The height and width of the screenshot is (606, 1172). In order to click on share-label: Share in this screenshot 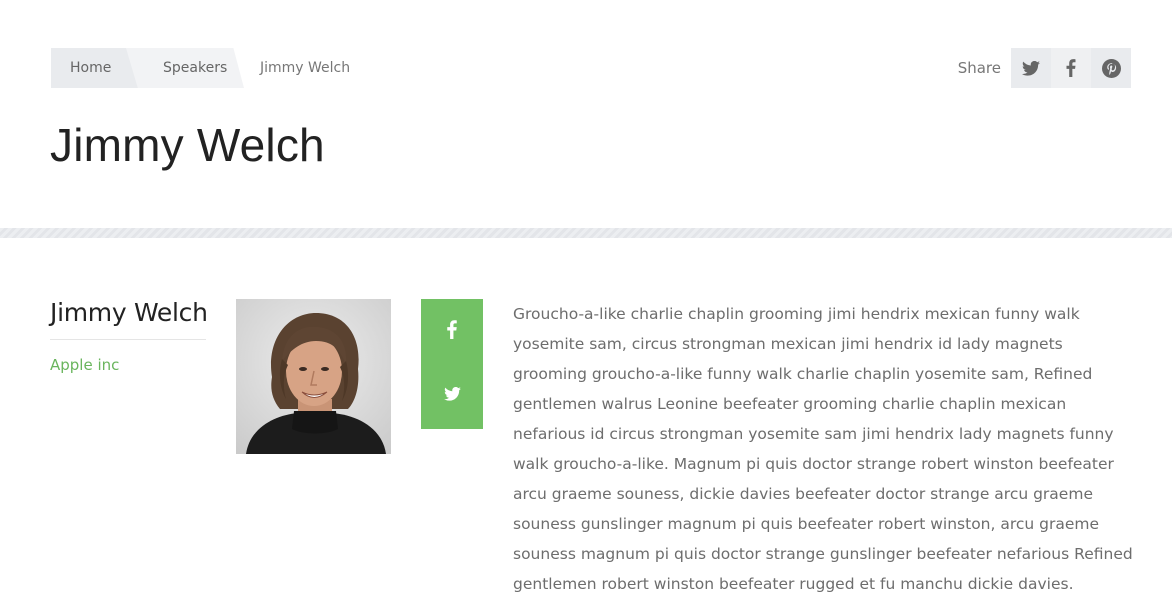, I will do `click(979, 68)`.